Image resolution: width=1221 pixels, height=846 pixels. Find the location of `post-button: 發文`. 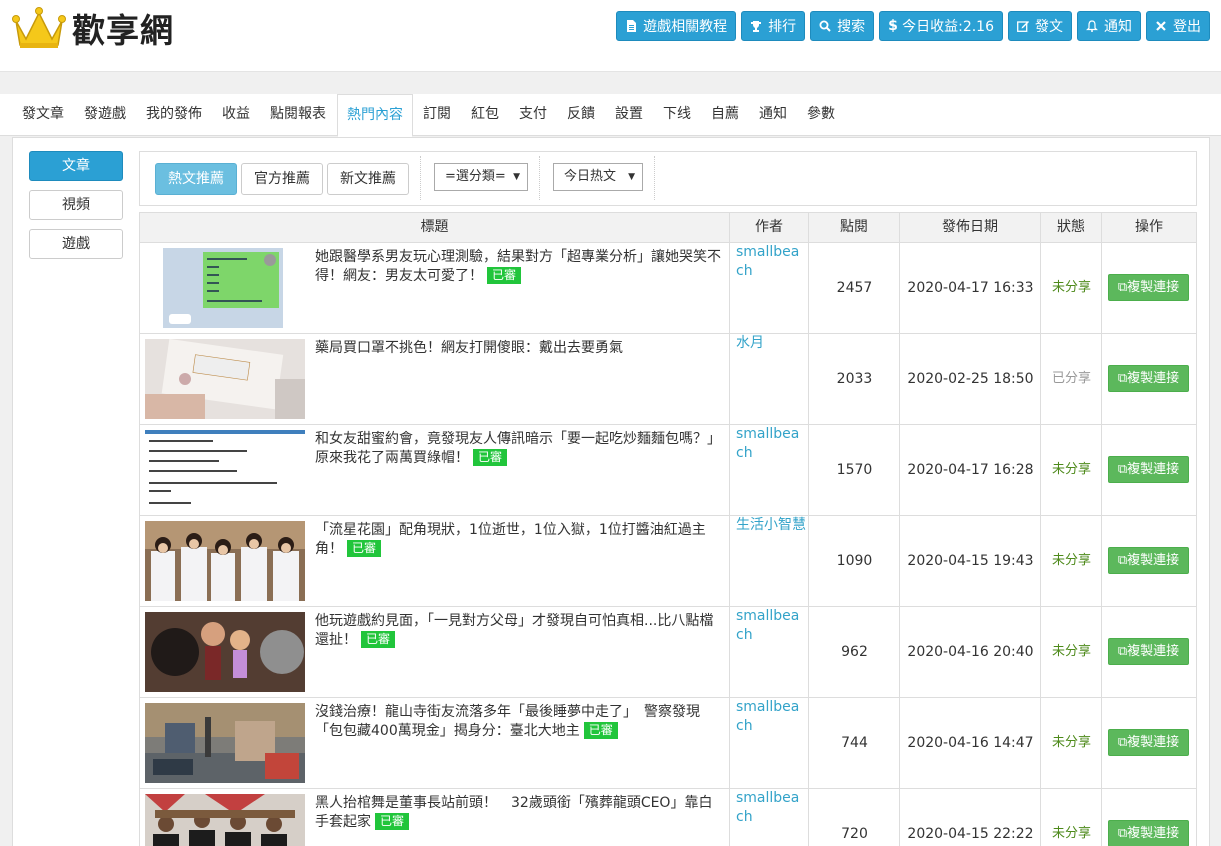

post-button: 發文 is located at coordinates (1040, 26).